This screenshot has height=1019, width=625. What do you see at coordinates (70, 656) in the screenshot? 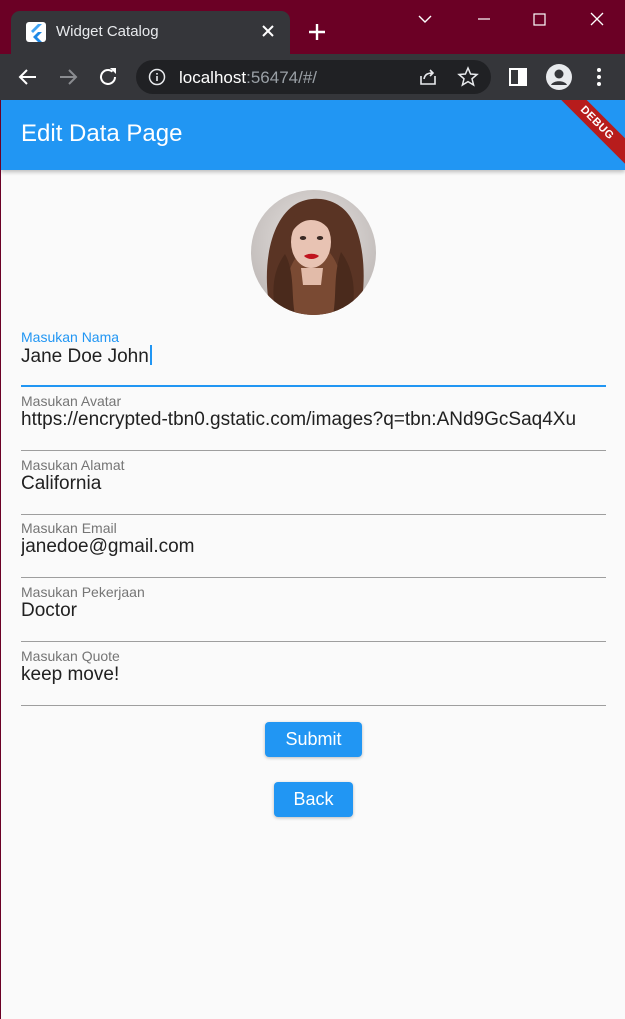
I see `quote-field-label: Masukan Quote` at bounding box center [70, 656].